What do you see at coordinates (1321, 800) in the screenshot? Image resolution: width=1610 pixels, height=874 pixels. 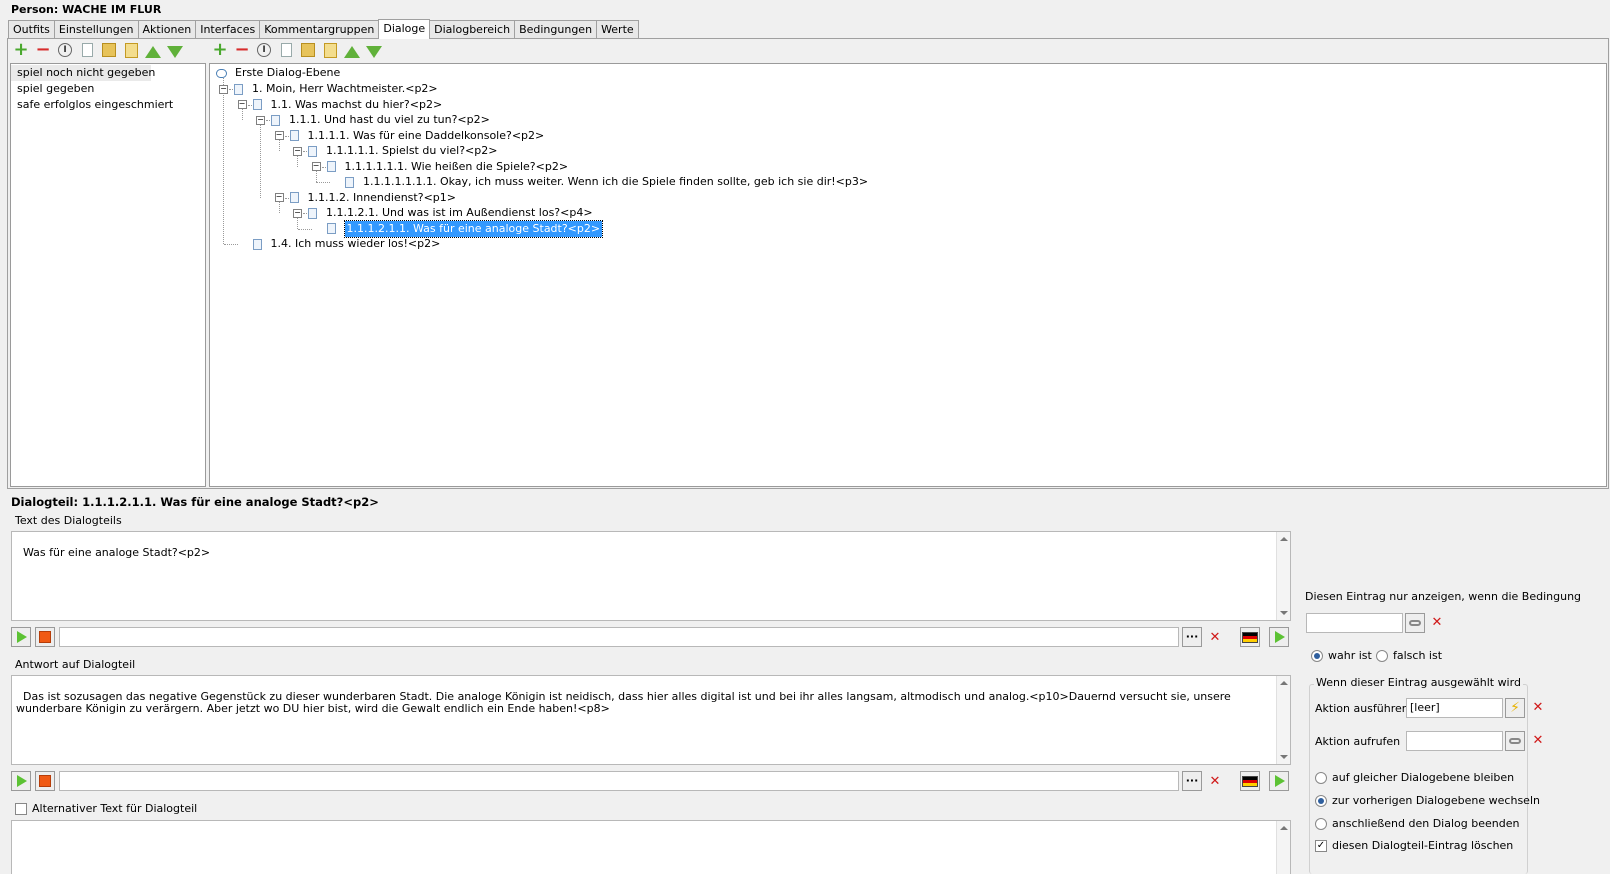 I see `radio-previous-level` at bounding box center [1321, 800].